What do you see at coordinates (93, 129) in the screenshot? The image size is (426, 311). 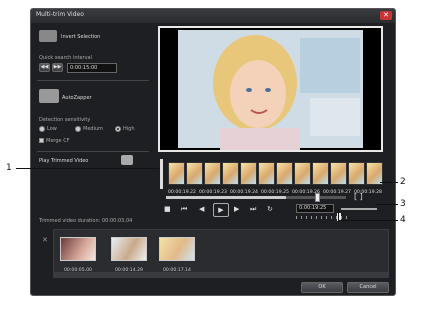 I see `radio-medium-label: Medium` at bounding box center [93, 129].